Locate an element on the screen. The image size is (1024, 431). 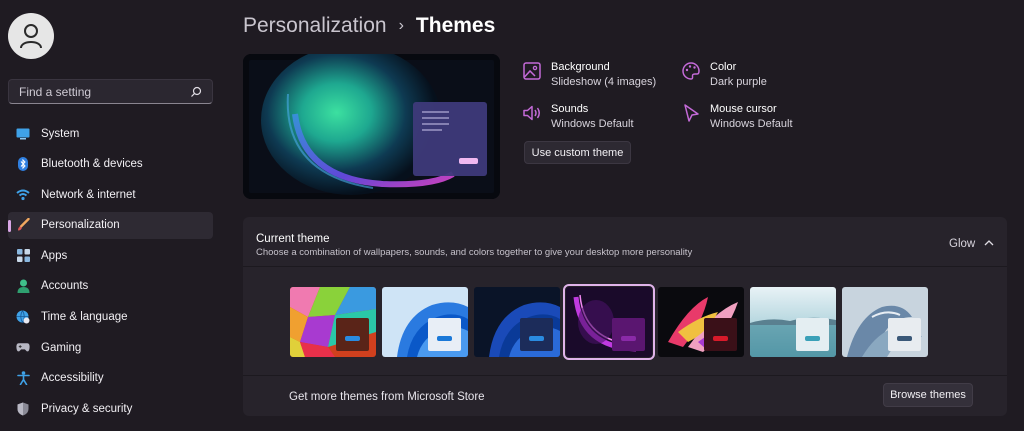
search-box is located at coordinates (110, 91).